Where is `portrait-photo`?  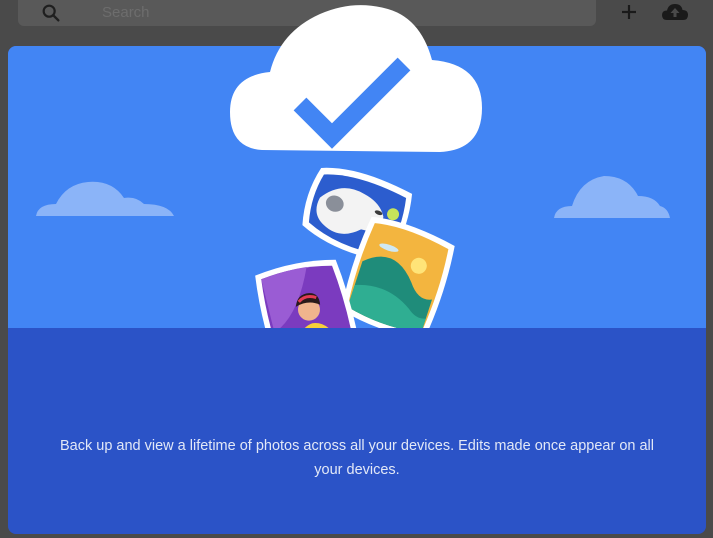
portrait-photo is located at coordinates (308, 293).